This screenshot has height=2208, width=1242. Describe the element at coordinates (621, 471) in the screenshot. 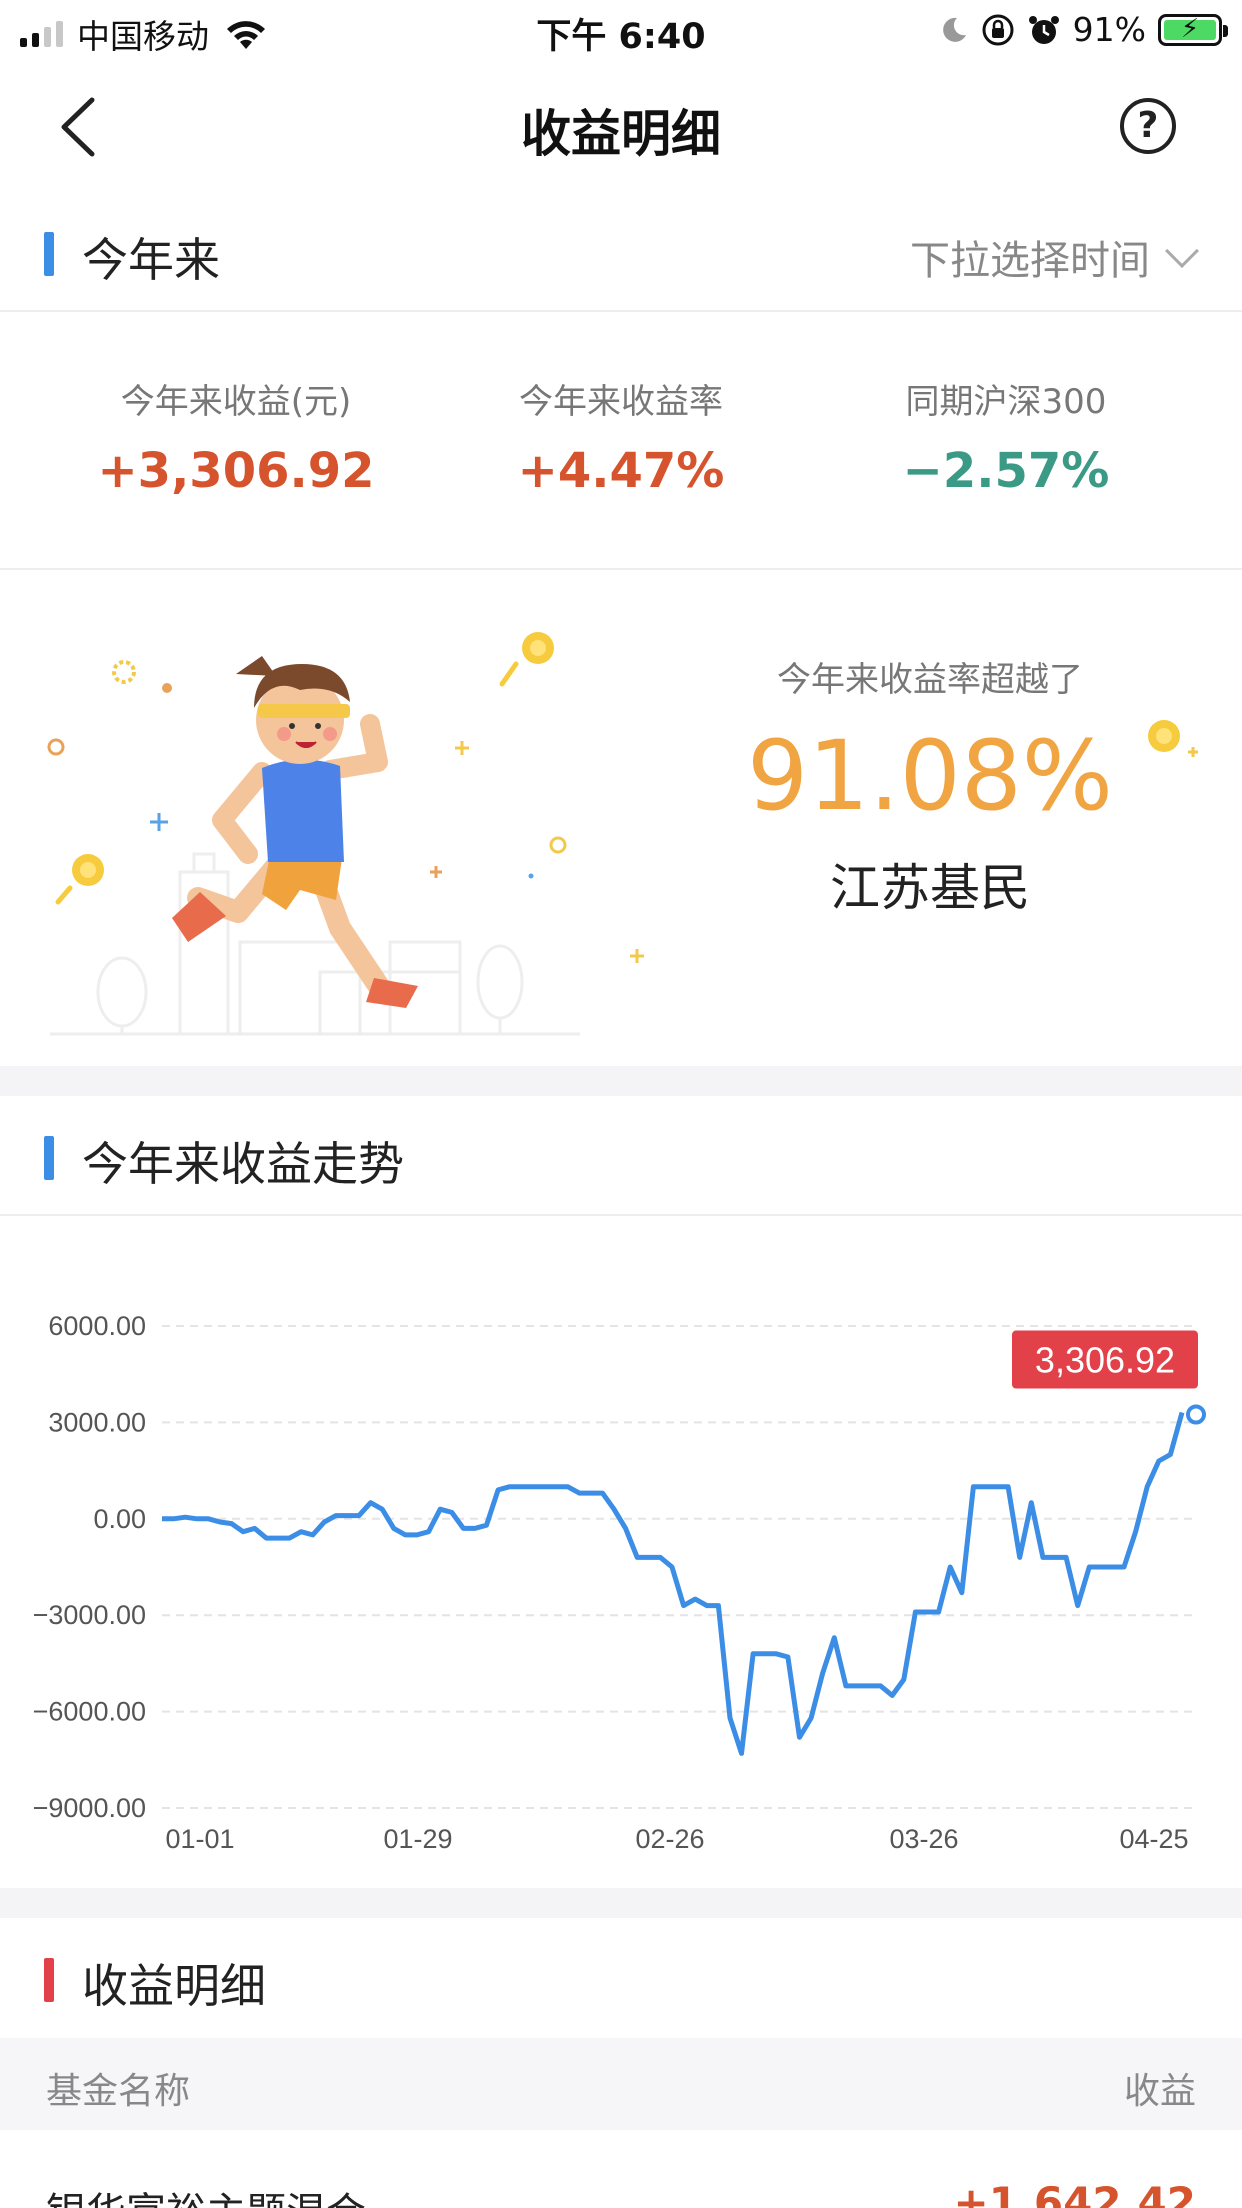

I see `stat-value: +4.47%` at that location.